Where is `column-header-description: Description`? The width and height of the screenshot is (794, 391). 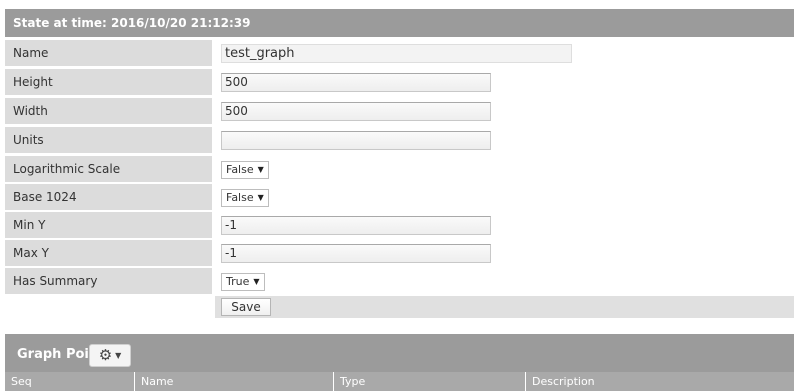 column-header-description: Description is located at coordinates (660, 381).